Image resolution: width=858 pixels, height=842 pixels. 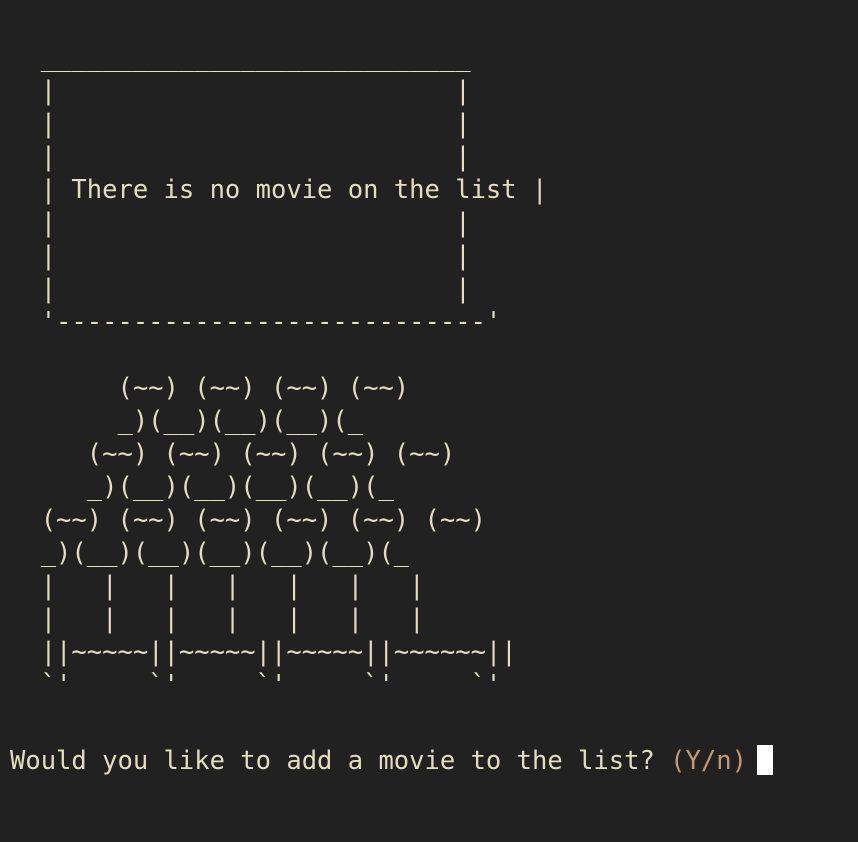 What do you see at coordinates (708, 761) in the screenshot?
I see `prompt-hint: (Y/n)` at bounding box center [708, 761].